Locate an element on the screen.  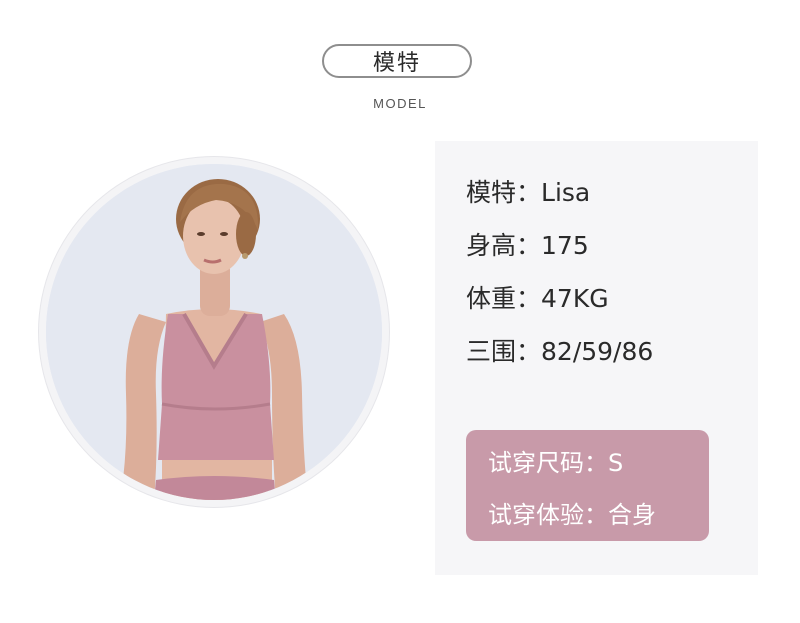
info-value: 47KG is located at coordinates (575, 298).